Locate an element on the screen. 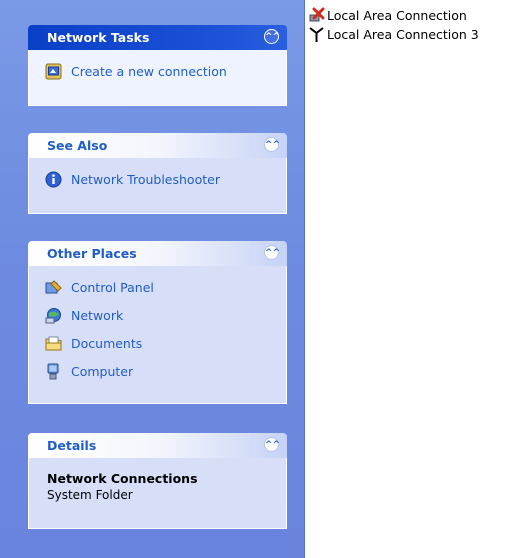 The image size is (509, 558). list-item: Local Area Connection is located at coordinates (408, 15).